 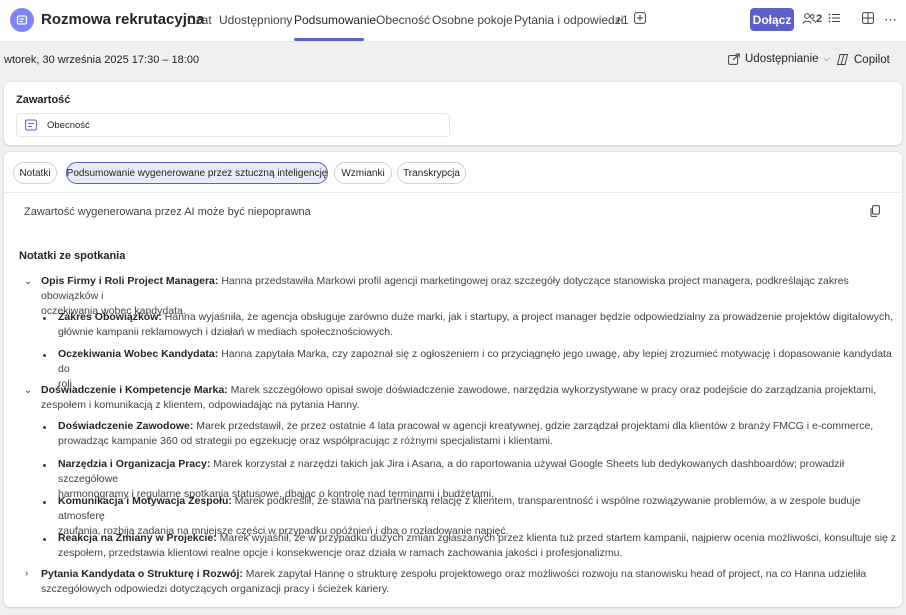 What do you see at coordinates (199, 20) in the screenshot?
I see `tab-chat: Czat` at bounding box center [199, 20].